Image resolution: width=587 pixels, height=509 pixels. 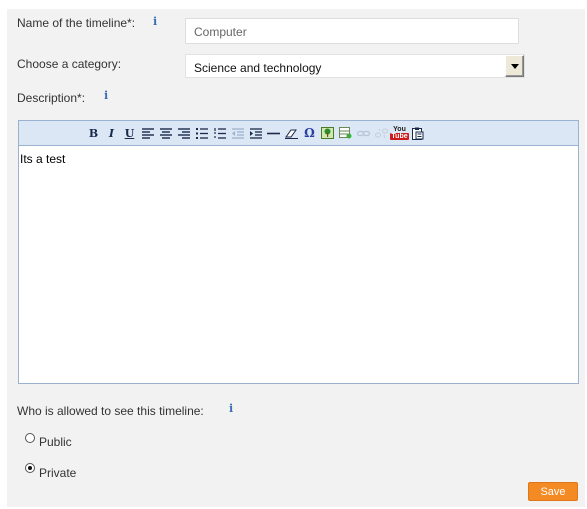 What do you see at coordinates (147, 133) in the screenshot?
I see `align-left-icon` at bounding box center [147, 133].